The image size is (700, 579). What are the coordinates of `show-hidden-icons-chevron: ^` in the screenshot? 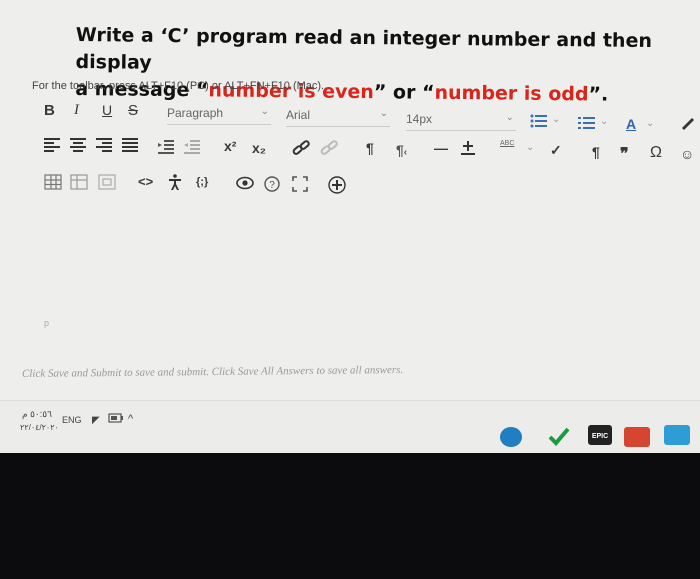 It's located at (130, 419).